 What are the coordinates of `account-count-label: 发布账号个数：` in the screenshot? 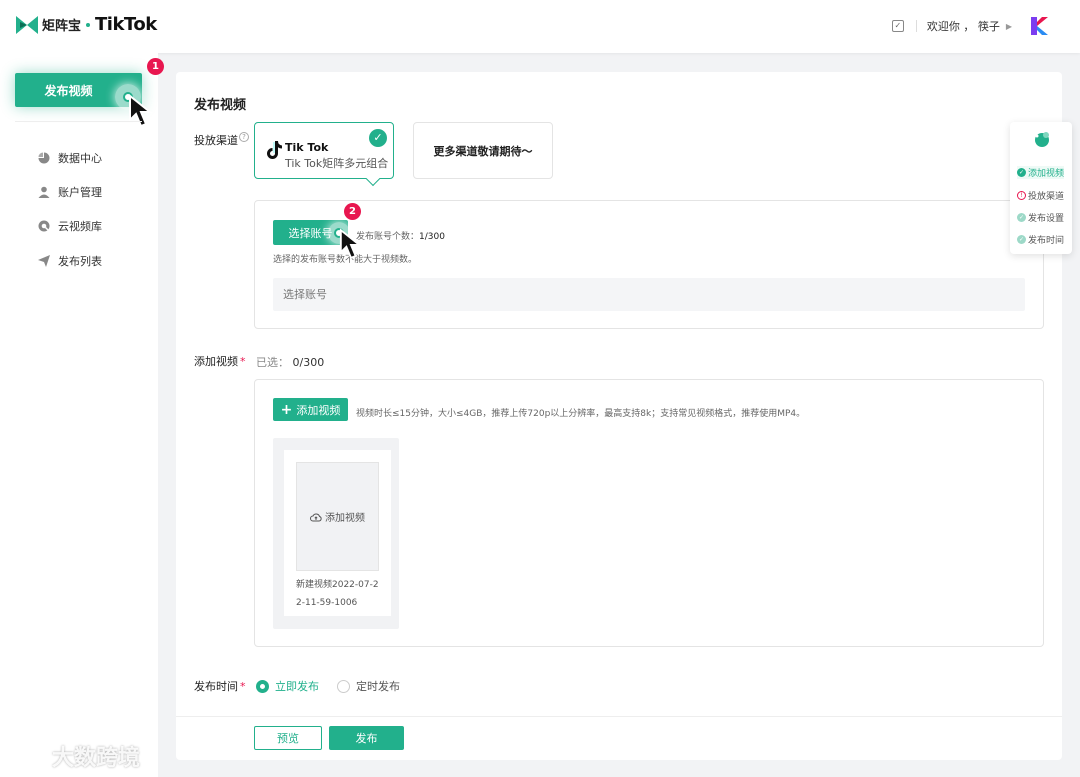 It's located at (388, 237).